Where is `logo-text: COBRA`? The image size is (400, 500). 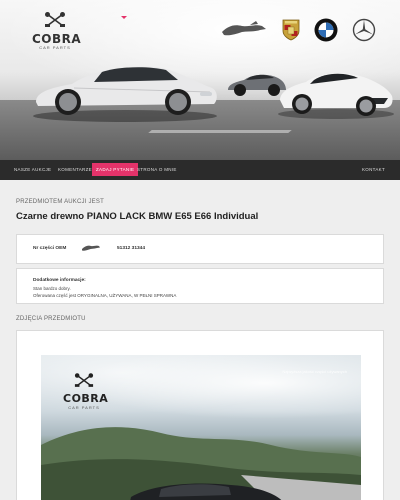 logo-text: COBRA is located at coordinates (57, 39).